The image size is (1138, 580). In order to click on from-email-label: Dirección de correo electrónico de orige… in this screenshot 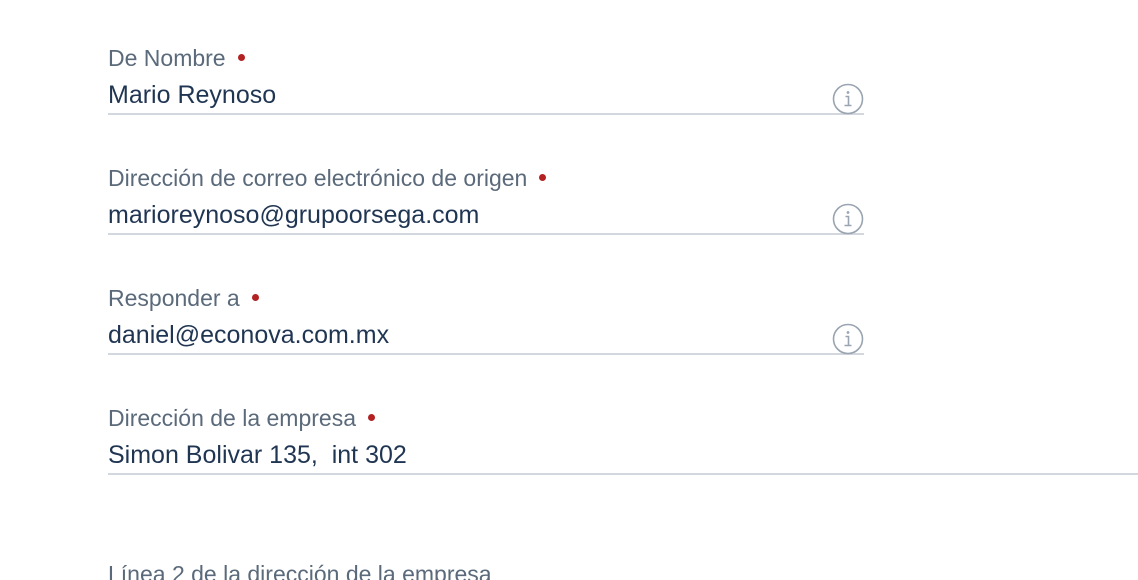, I will do `click(327, 178)`.